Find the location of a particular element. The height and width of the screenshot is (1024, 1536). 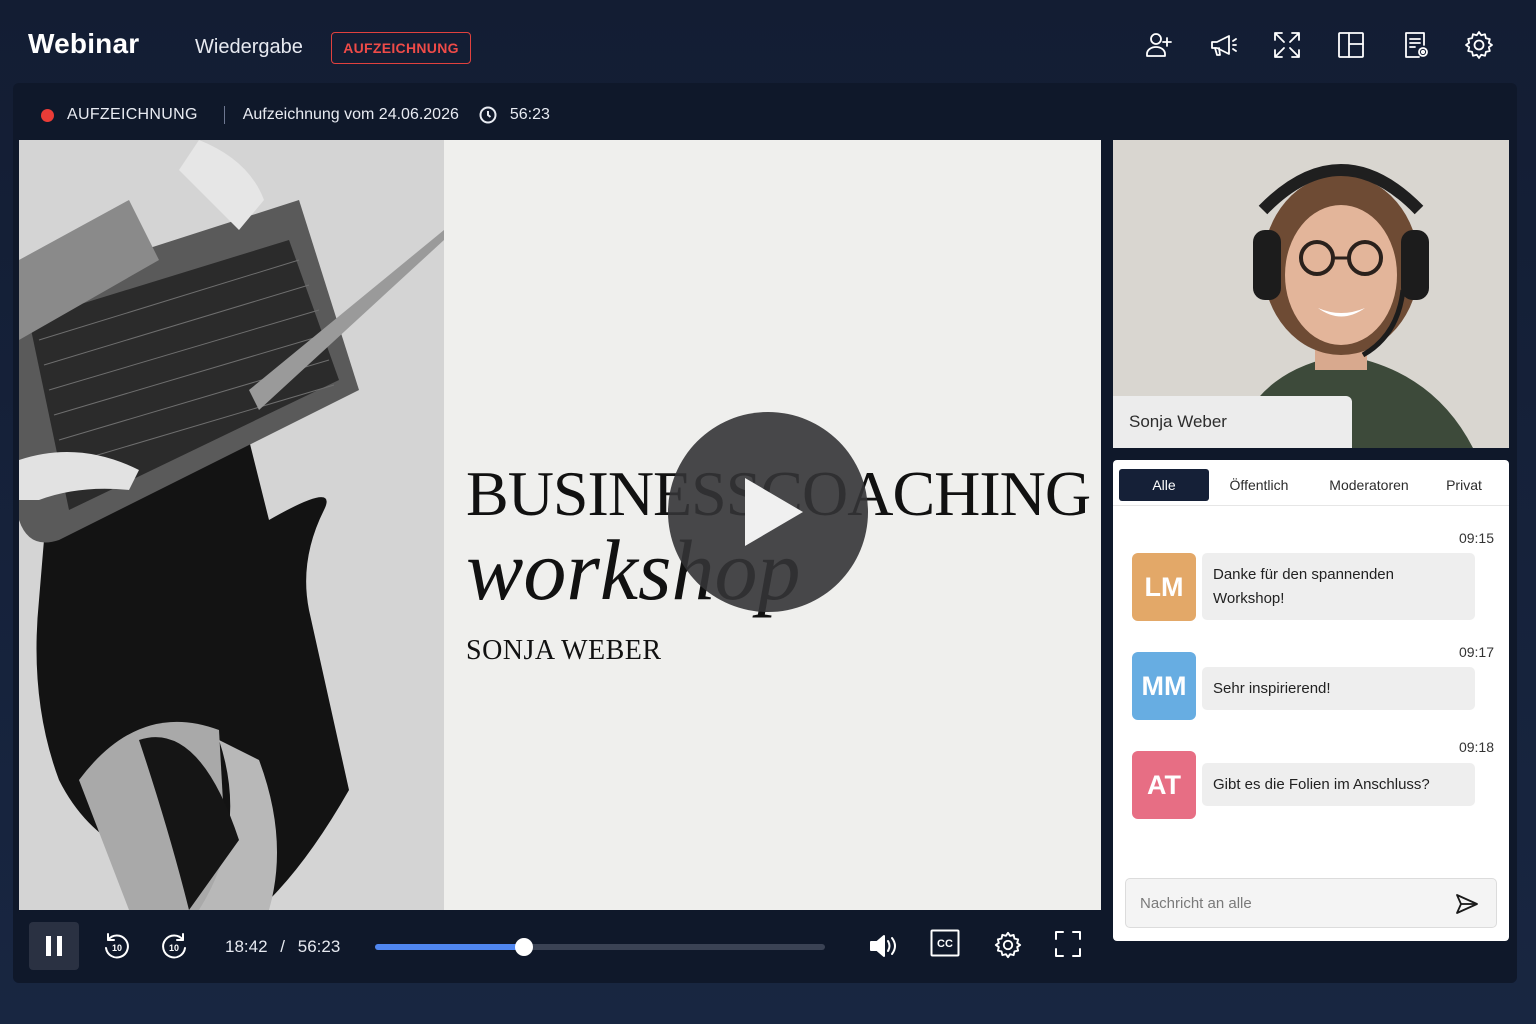

toolbar-icons is located at coordinates (1319, 45).